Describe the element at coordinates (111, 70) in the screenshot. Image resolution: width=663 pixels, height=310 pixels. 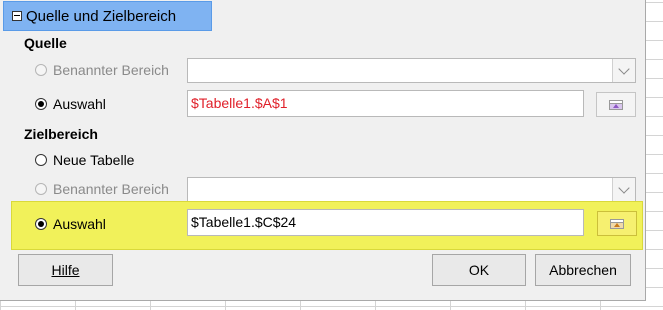
I see `source-named-range-label: Benannter Bereich` at that location.